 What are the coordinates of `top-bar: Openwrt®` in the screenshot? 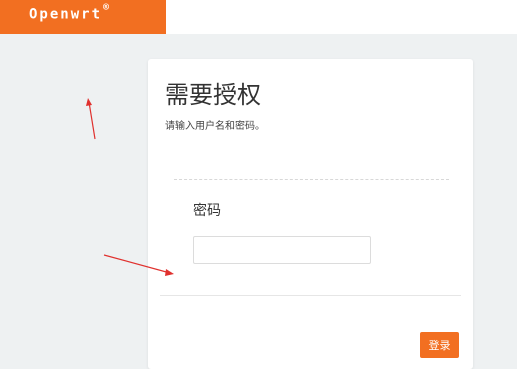 It's located at (258, 17).